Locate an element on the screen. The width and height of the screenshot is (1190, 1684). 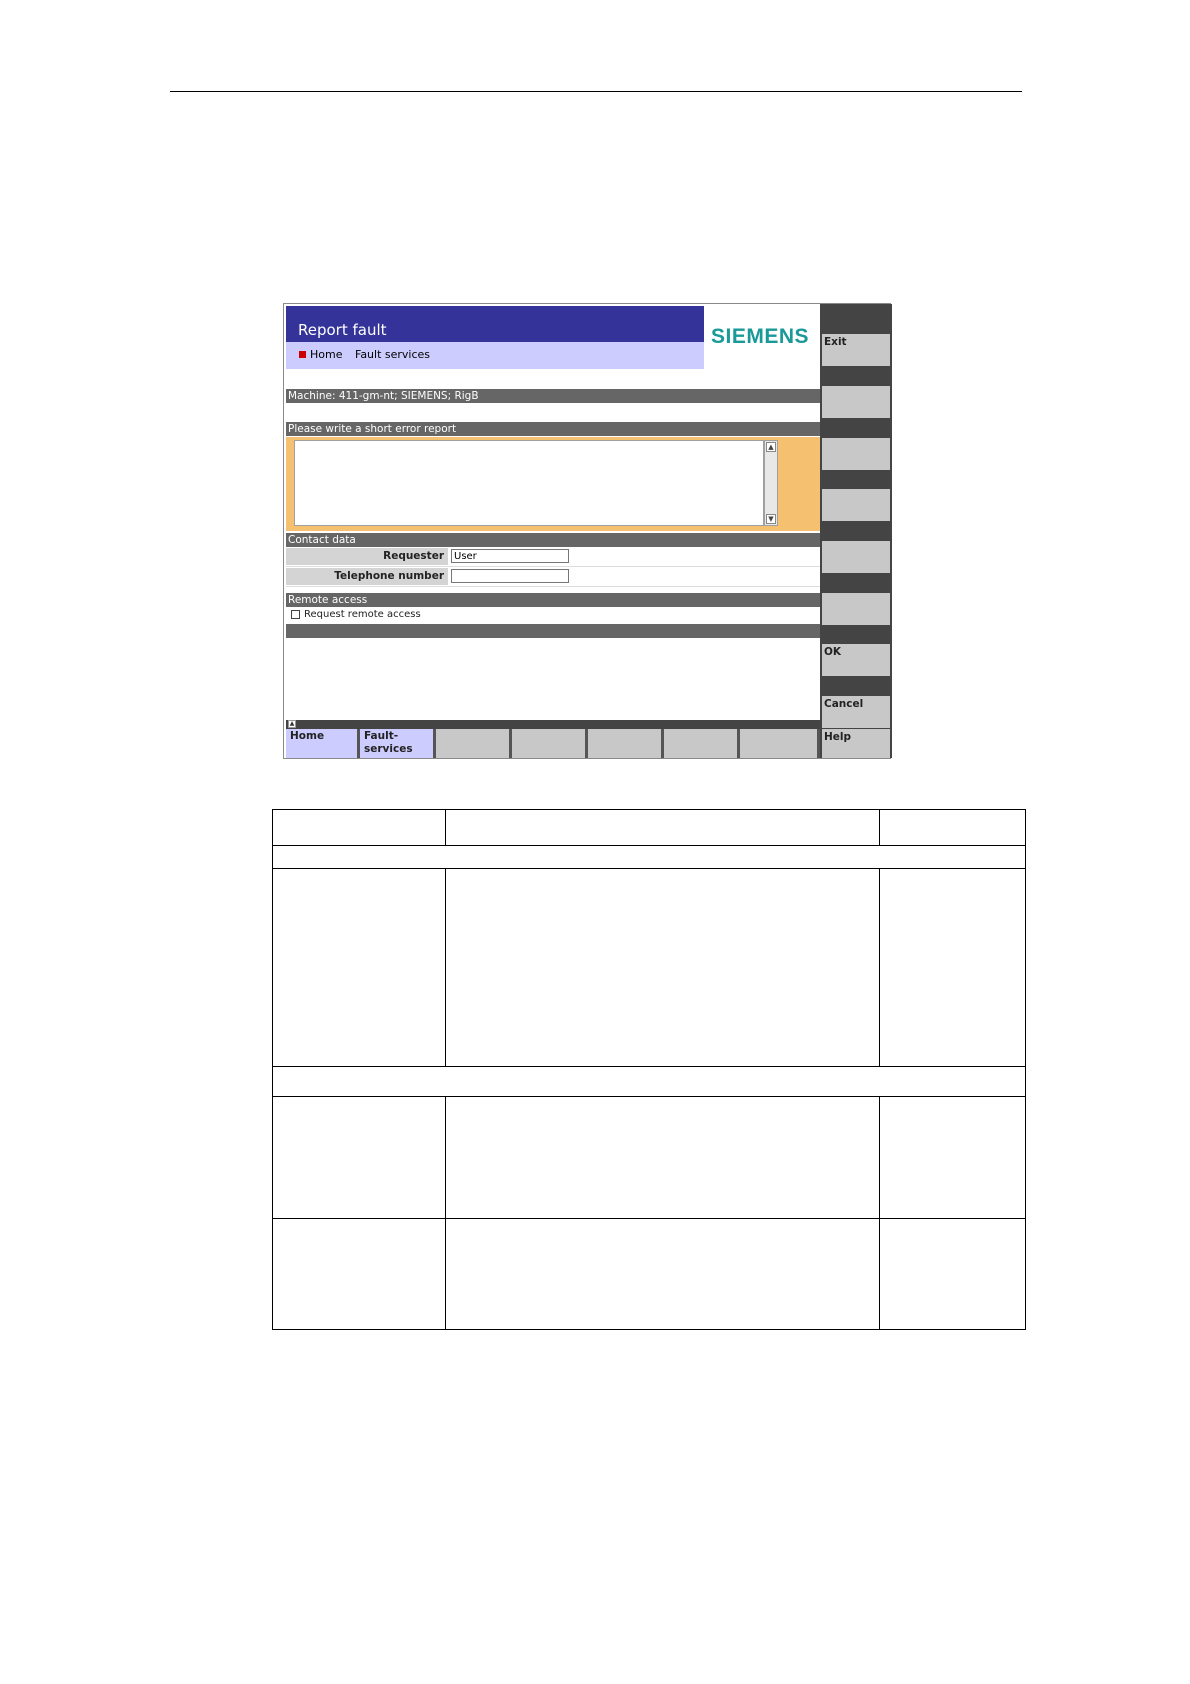
softkey-strip: ▲ is located at coordinates (553, 724).